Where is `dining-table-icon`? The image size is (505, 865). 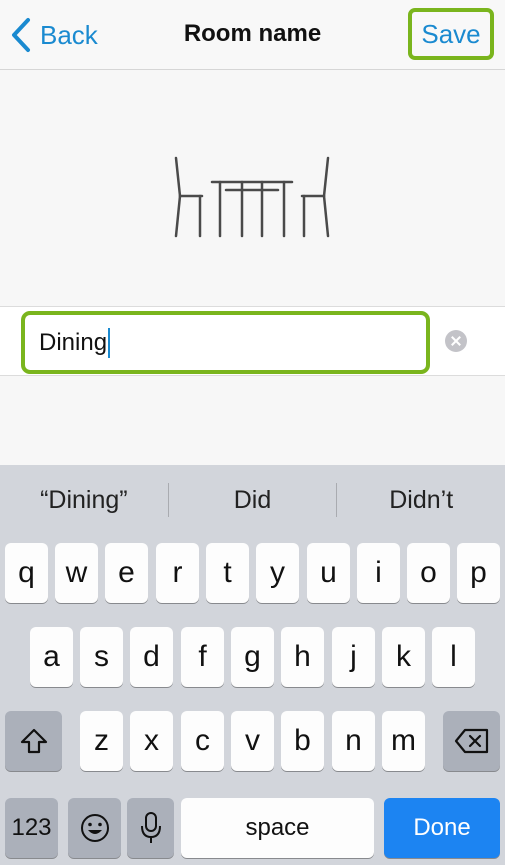
dining-table-icon is located at coordinates (252, 197).